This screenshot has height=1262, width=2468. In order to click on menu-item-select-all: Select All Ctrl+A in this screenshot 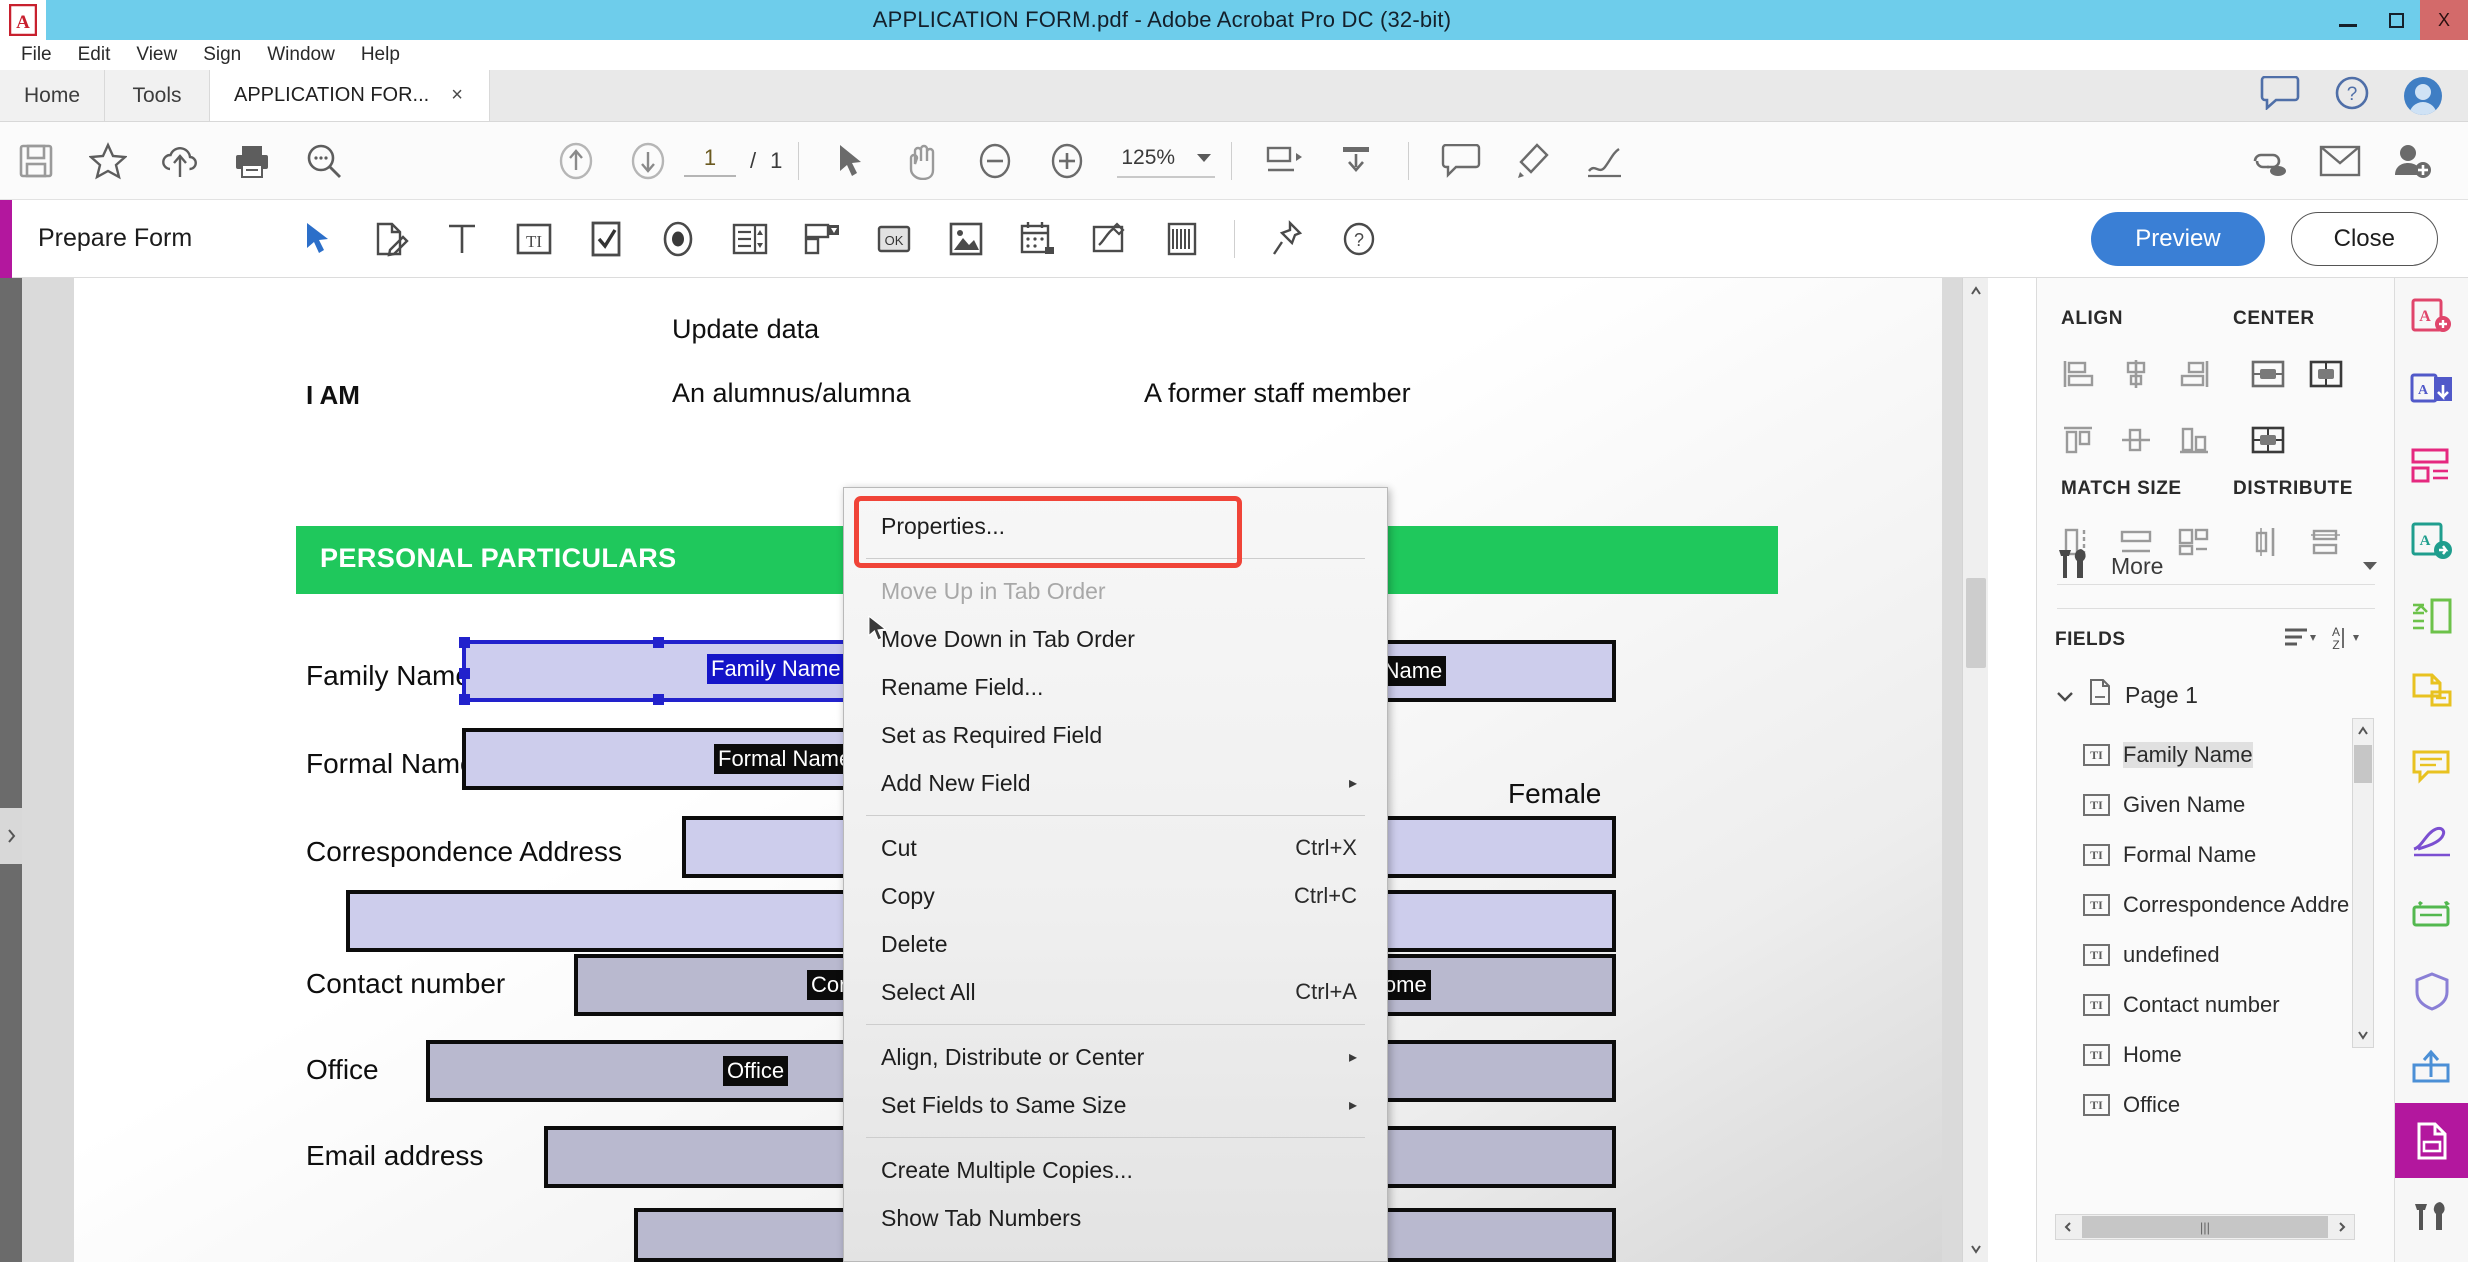, I will do `click(1115, 992)`.